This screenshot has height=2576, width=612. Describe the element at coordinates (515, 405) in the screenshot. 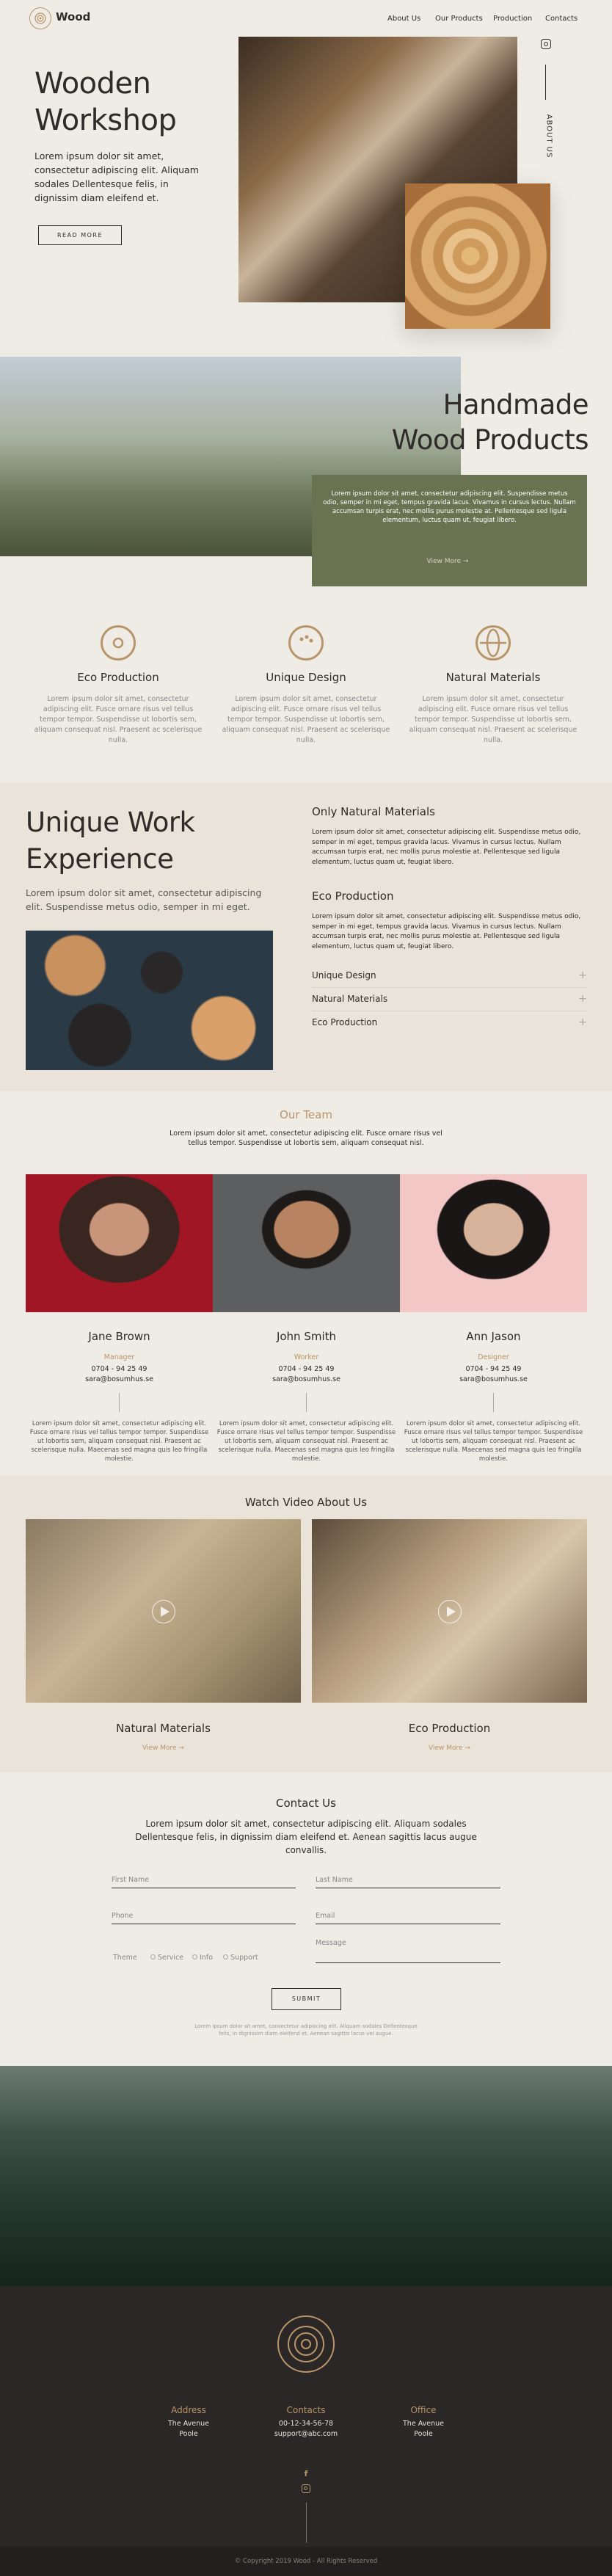

I see `handmade-title-line1: Handmade` at that location.